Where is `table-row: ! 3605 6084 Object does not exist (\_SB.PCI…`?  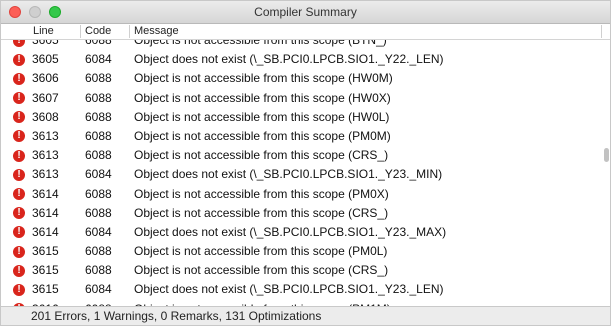 table-row: ! 3605 6084 Object does not exist (\_SB.PCI… is located at coordinates (302, 59).